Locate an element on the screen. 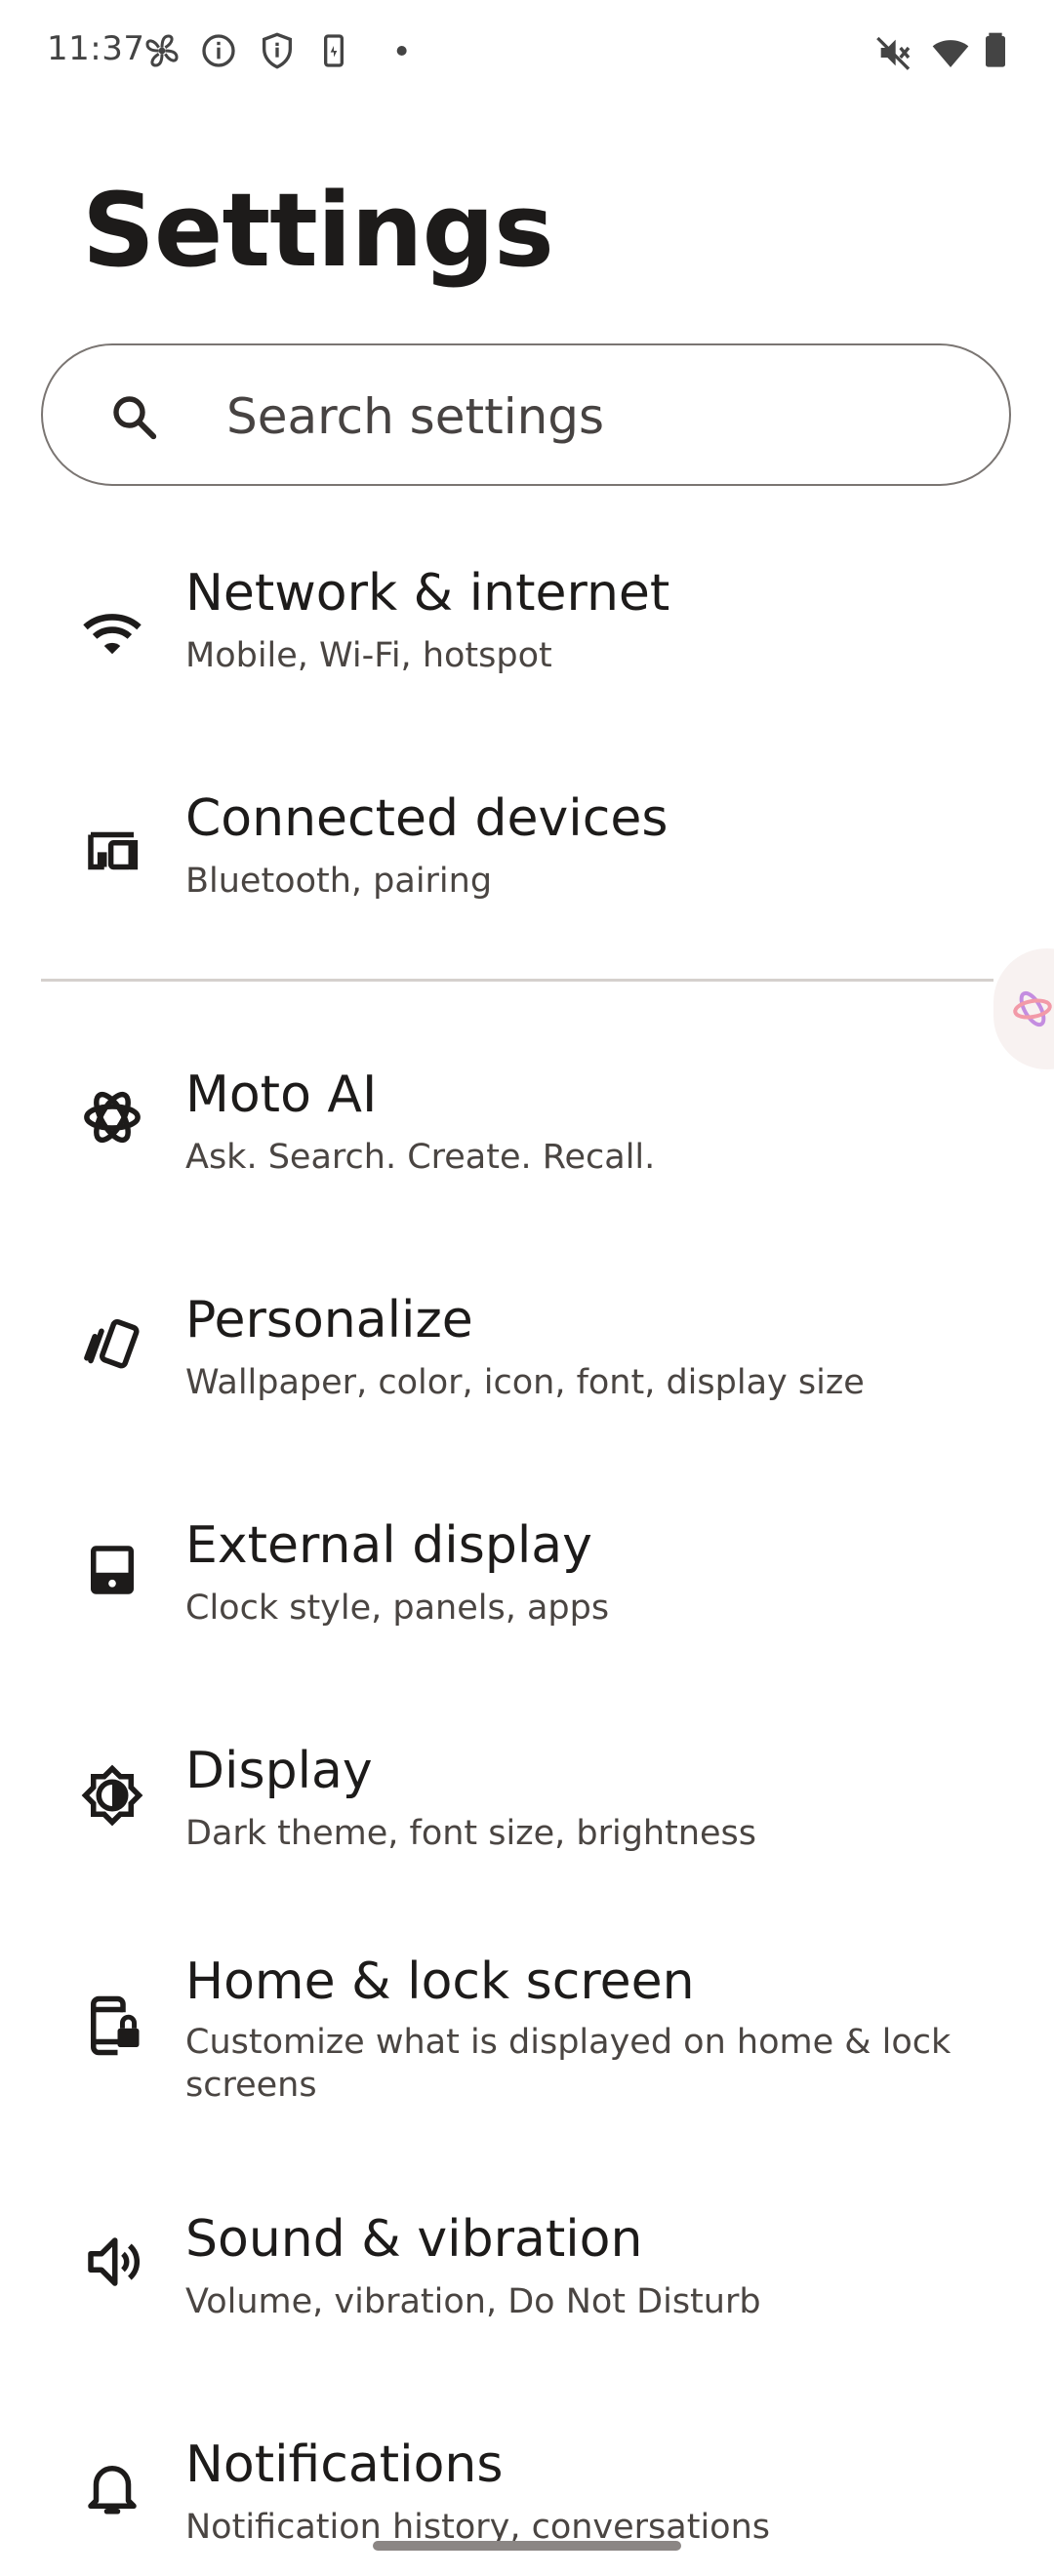 The width and height of the screenshot is (1054, 2576). moto-ai-floating-button is located at coordinates (1023, 1008).